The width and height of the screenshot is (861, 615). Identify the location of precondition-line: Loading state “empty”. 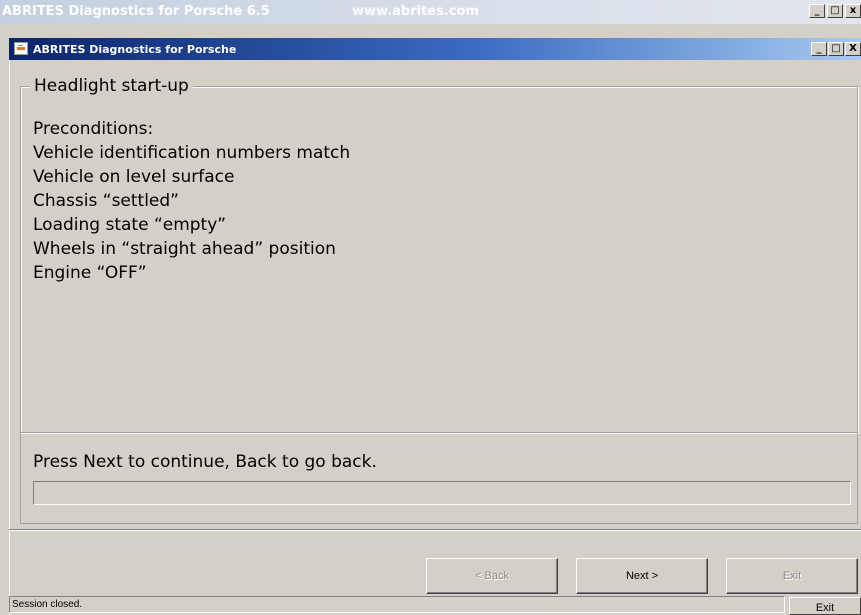
(130, 225).